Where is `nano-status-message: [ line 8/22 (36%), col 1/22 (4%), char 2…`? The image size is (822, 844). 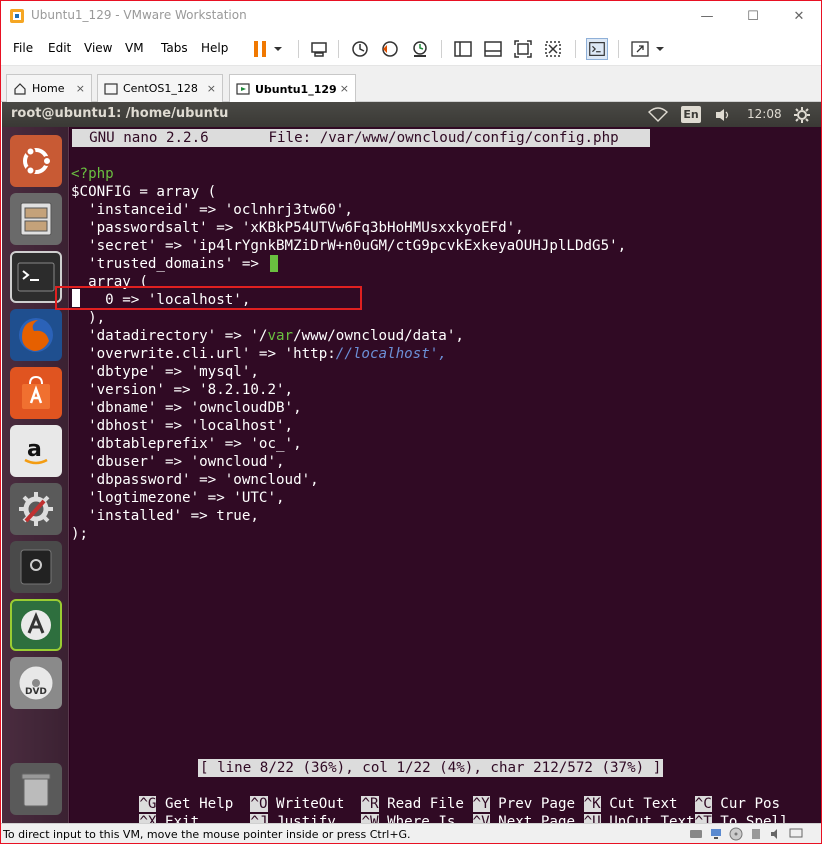 nano-status-message: [ line 8/22 (36%), col 1/22 (4%), char 2… is located at coordinates (431, 768).